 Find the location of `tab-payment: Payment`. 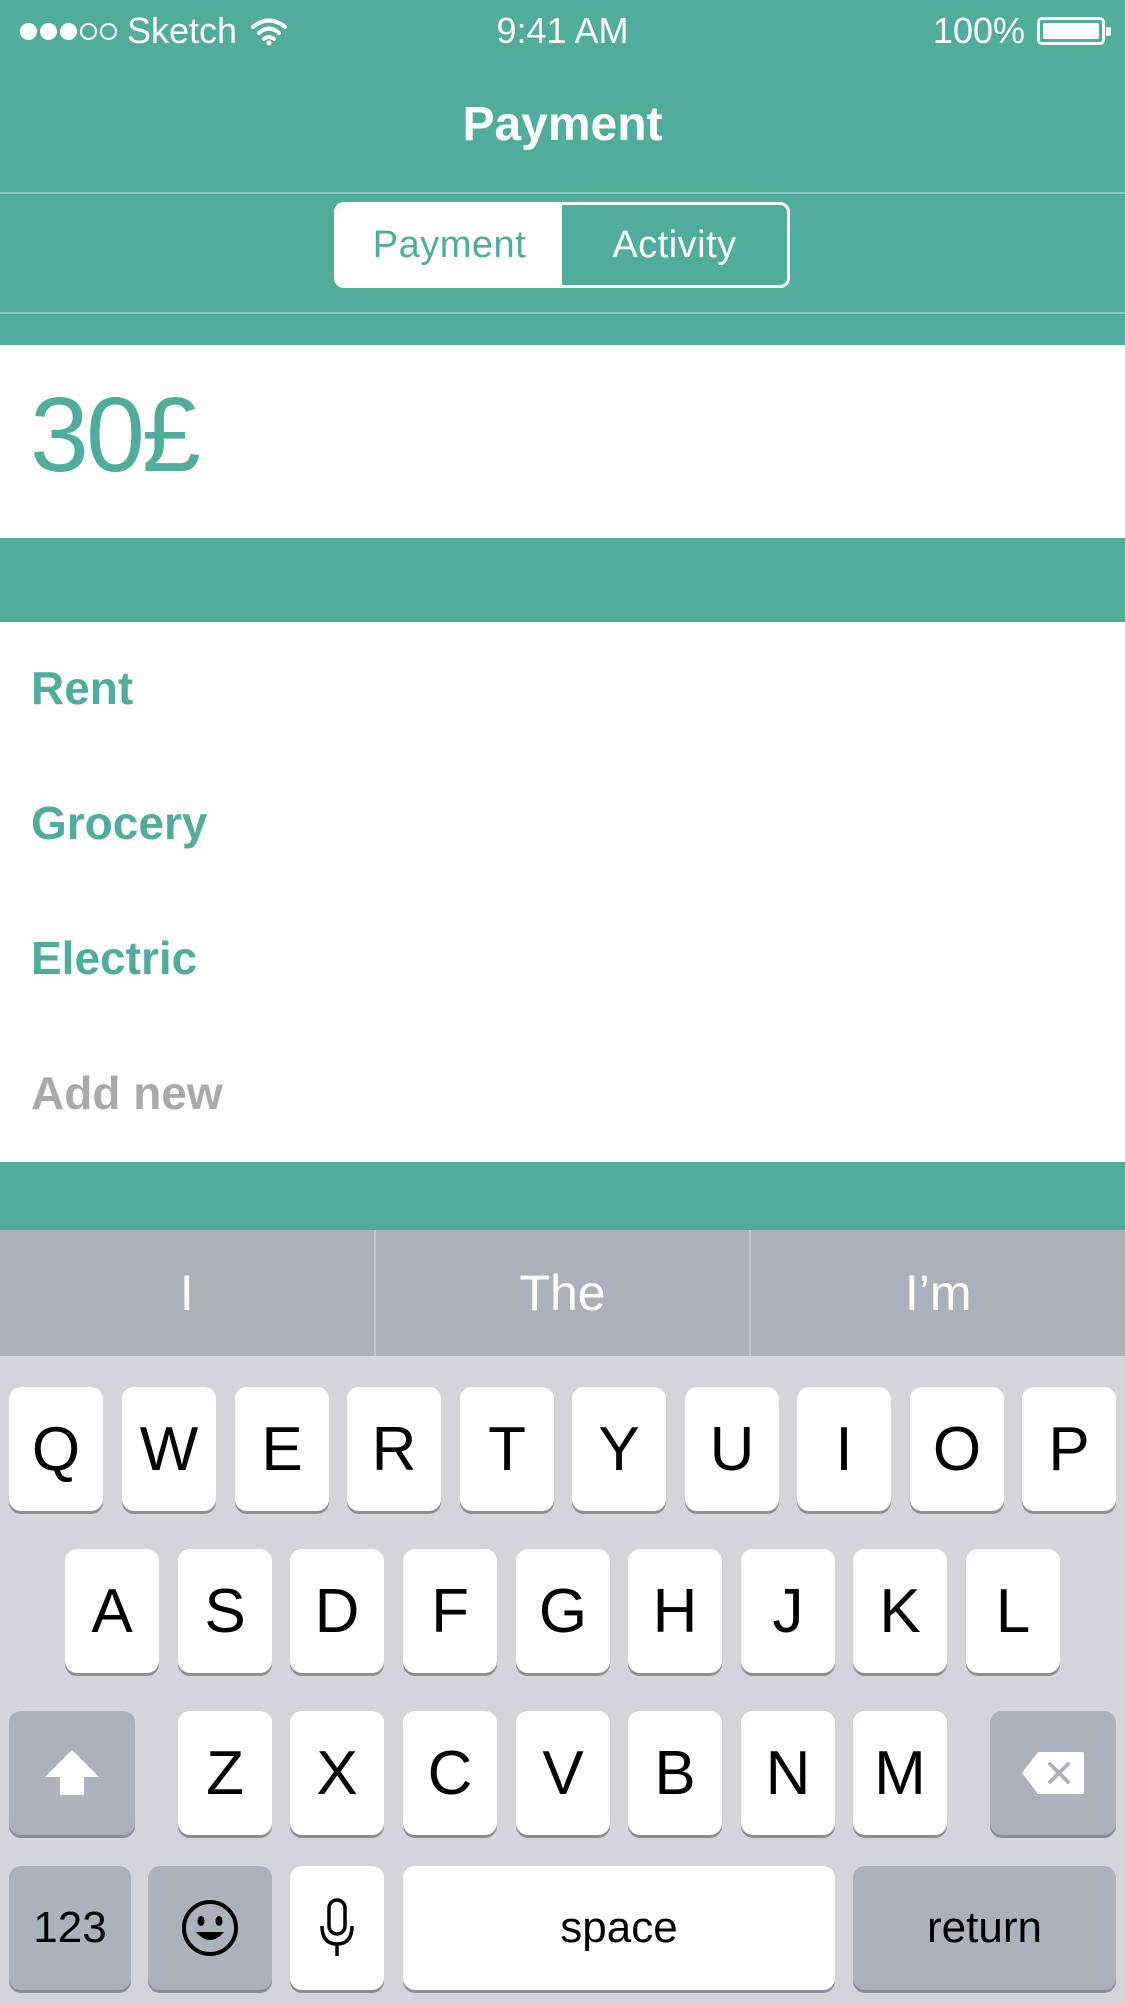

tab-payment: Payment is located at coordinates (449, 245).